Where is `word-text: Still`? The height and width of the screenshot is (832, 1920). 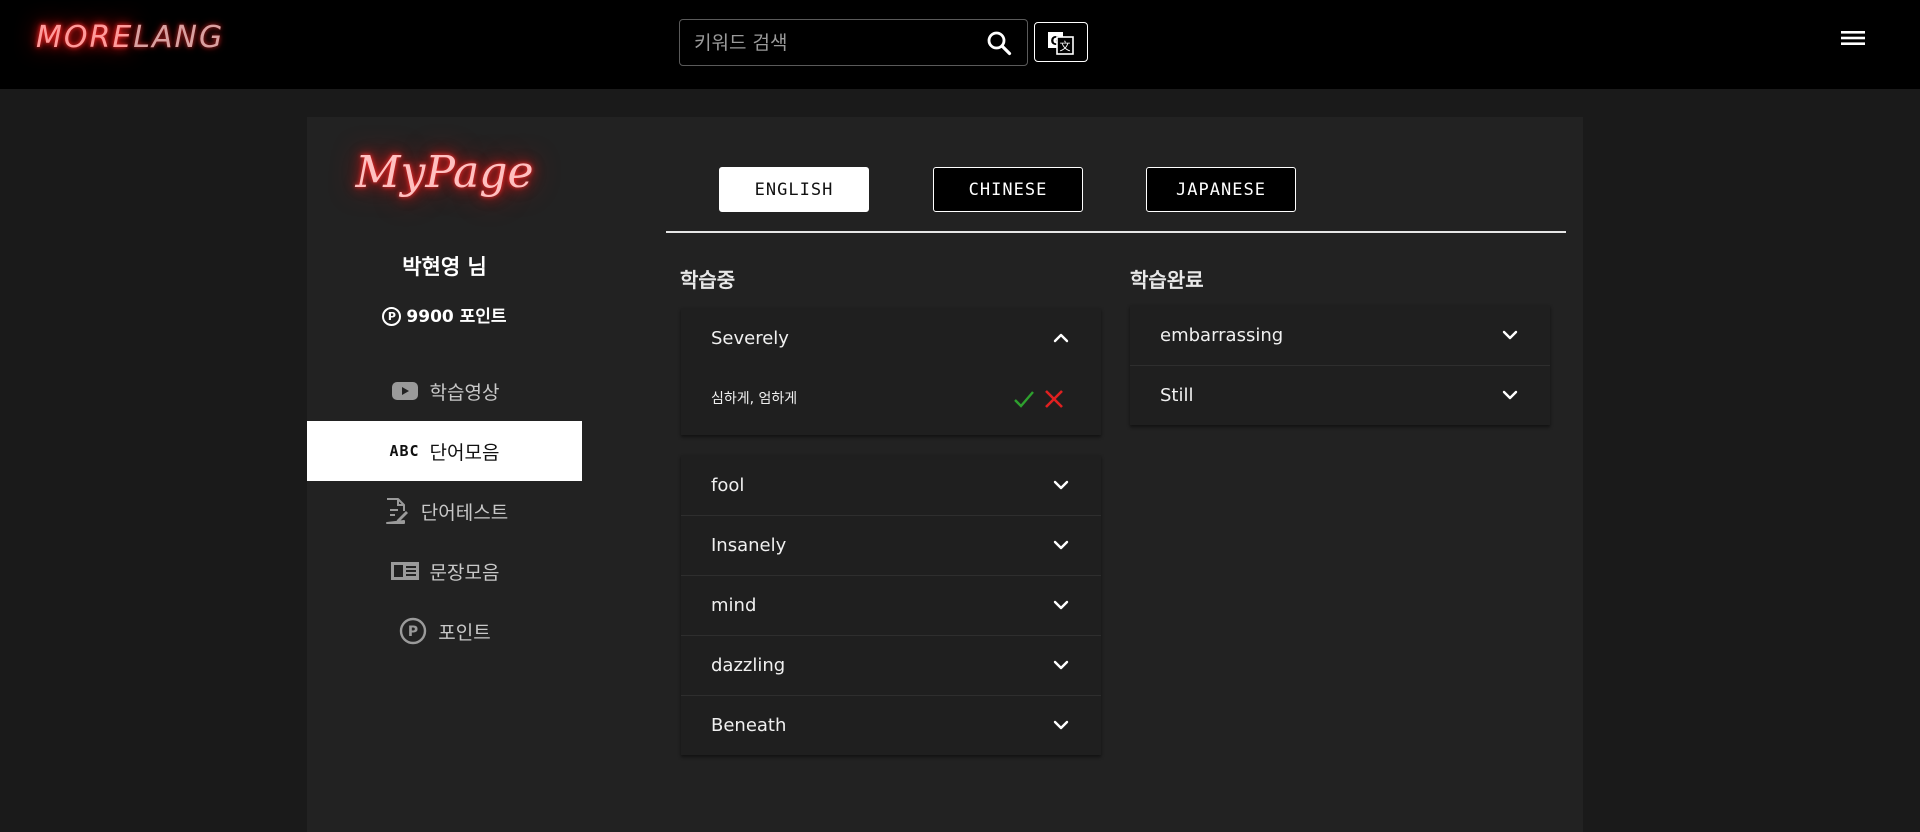
word-text: Still is located at coordinates (1177, 395).